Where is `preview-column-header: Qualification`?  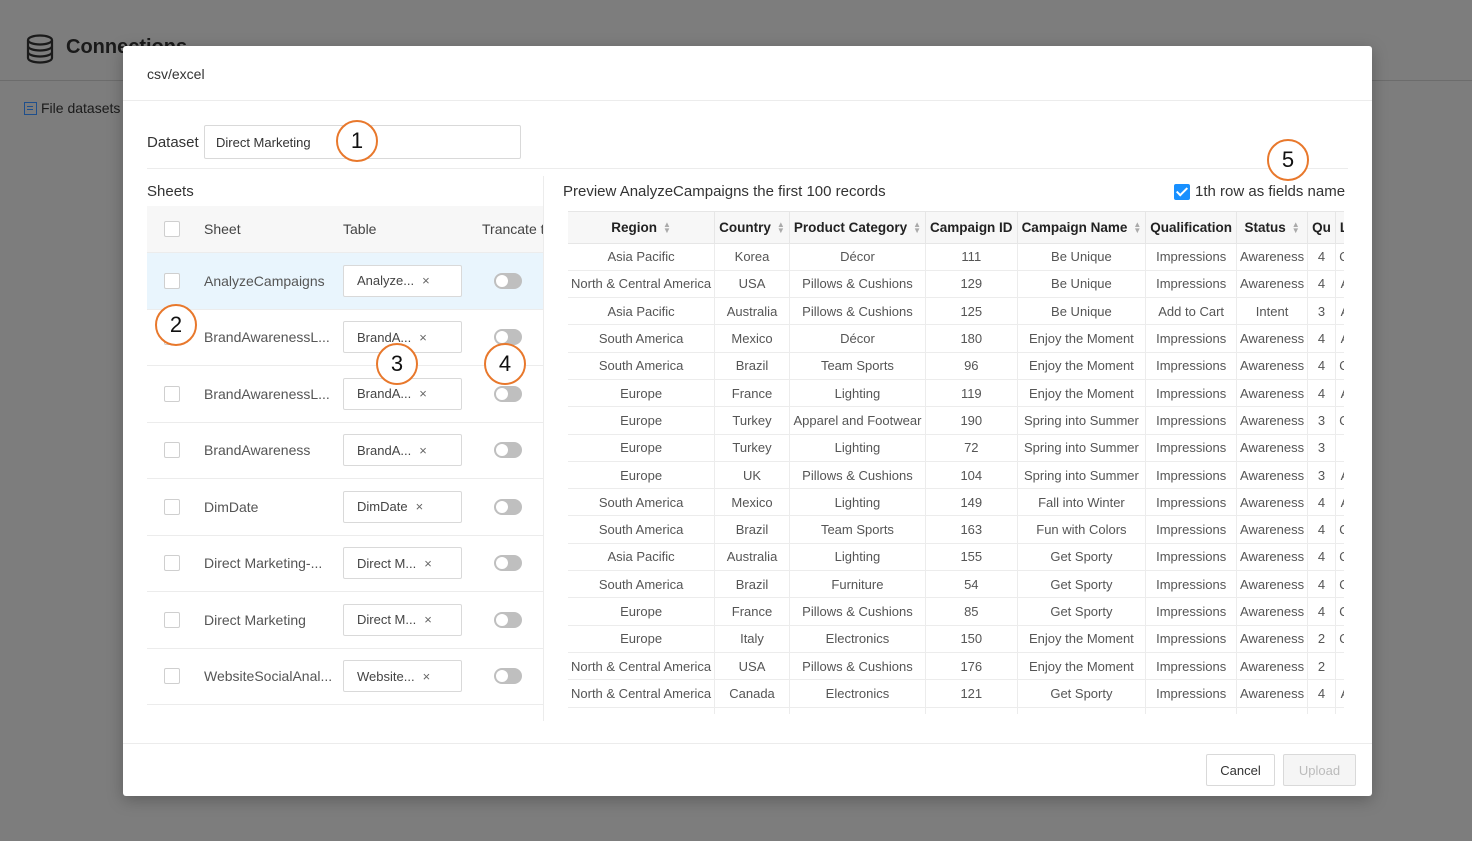
preview-column-header: Qualification is located at coordinates (1191, 228).